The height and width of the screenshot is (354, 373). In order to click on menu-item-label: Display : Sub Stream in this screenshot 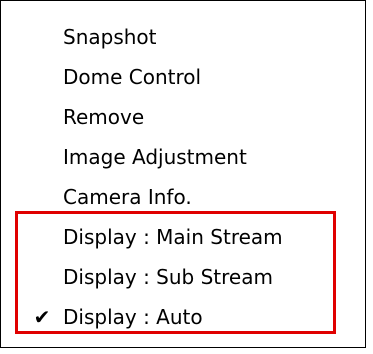, I will do `click(168, 277)`.